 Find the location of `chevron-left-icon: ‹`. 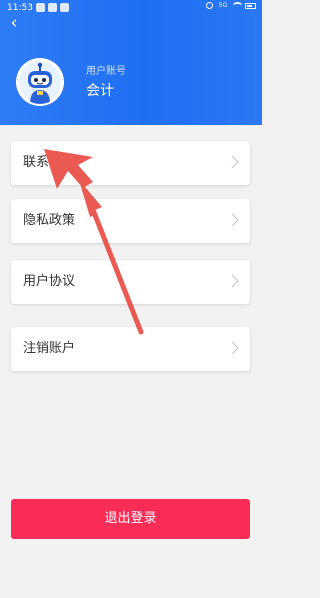

chevron-left-icon: ‹ is located at coordinates (14, 23).